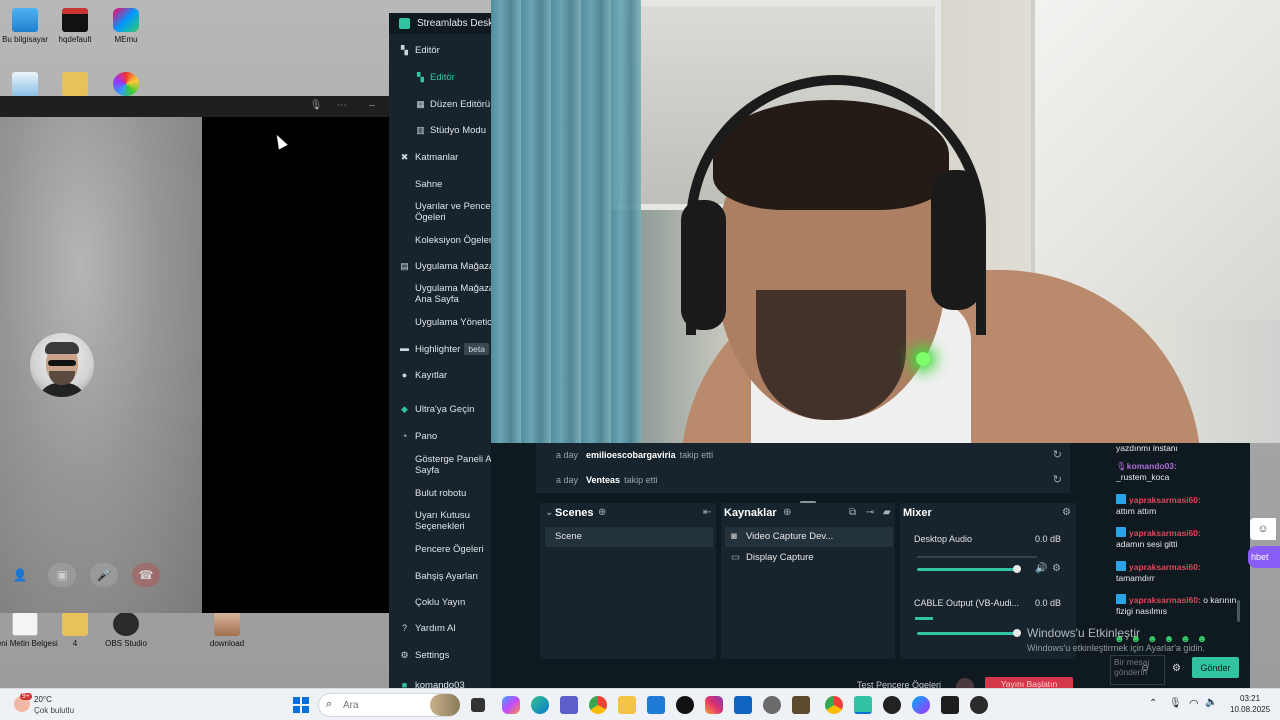 The height and width of the screenshot is (720, 1280). What do you see at coordinates (227, 630) in the screenshot?
I see `desktop-icon-download: download` at bounding box center [227, 630].